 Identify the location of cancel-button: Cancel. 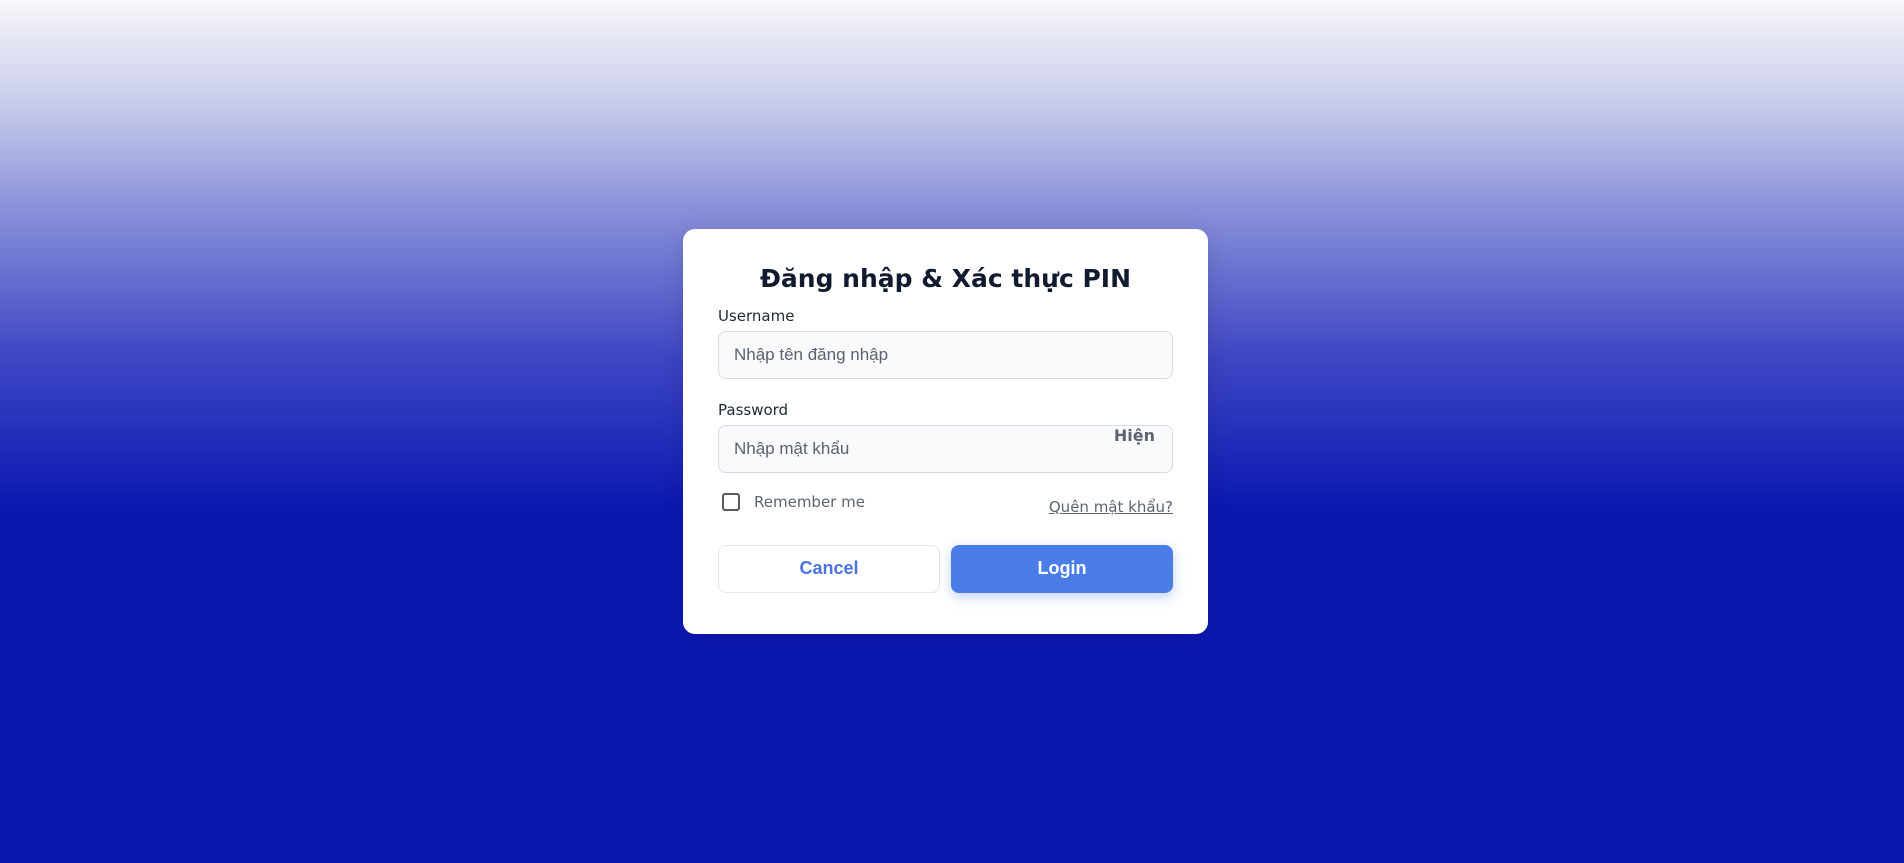
(829, 568).